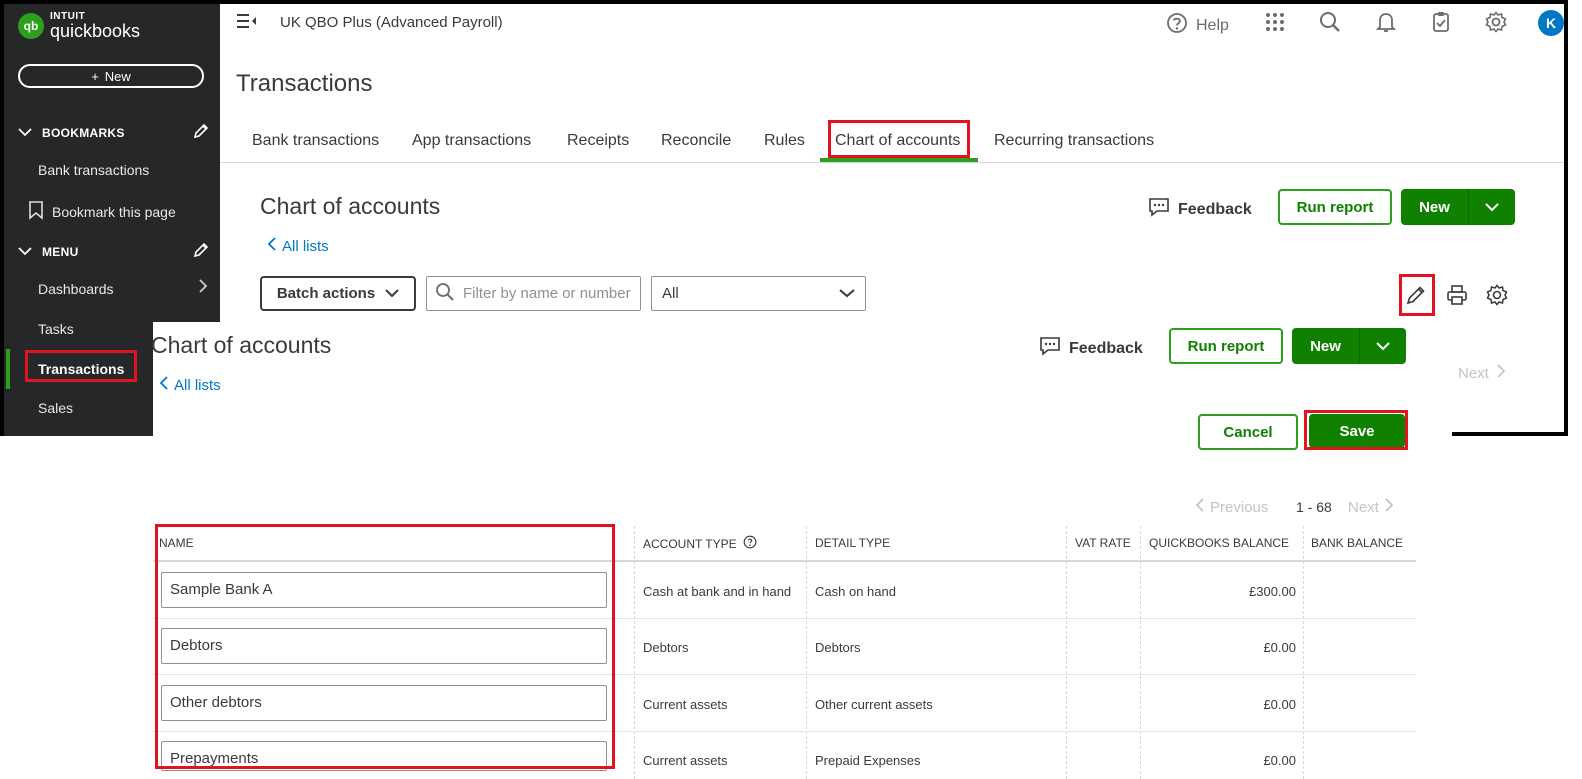 The height and width of the screenshot is (779, 1582). What do you see at coordinates (874, 704) in the screenshot?
I see `detail-type-cell: Other current assets` at bounding box center [874, 704].